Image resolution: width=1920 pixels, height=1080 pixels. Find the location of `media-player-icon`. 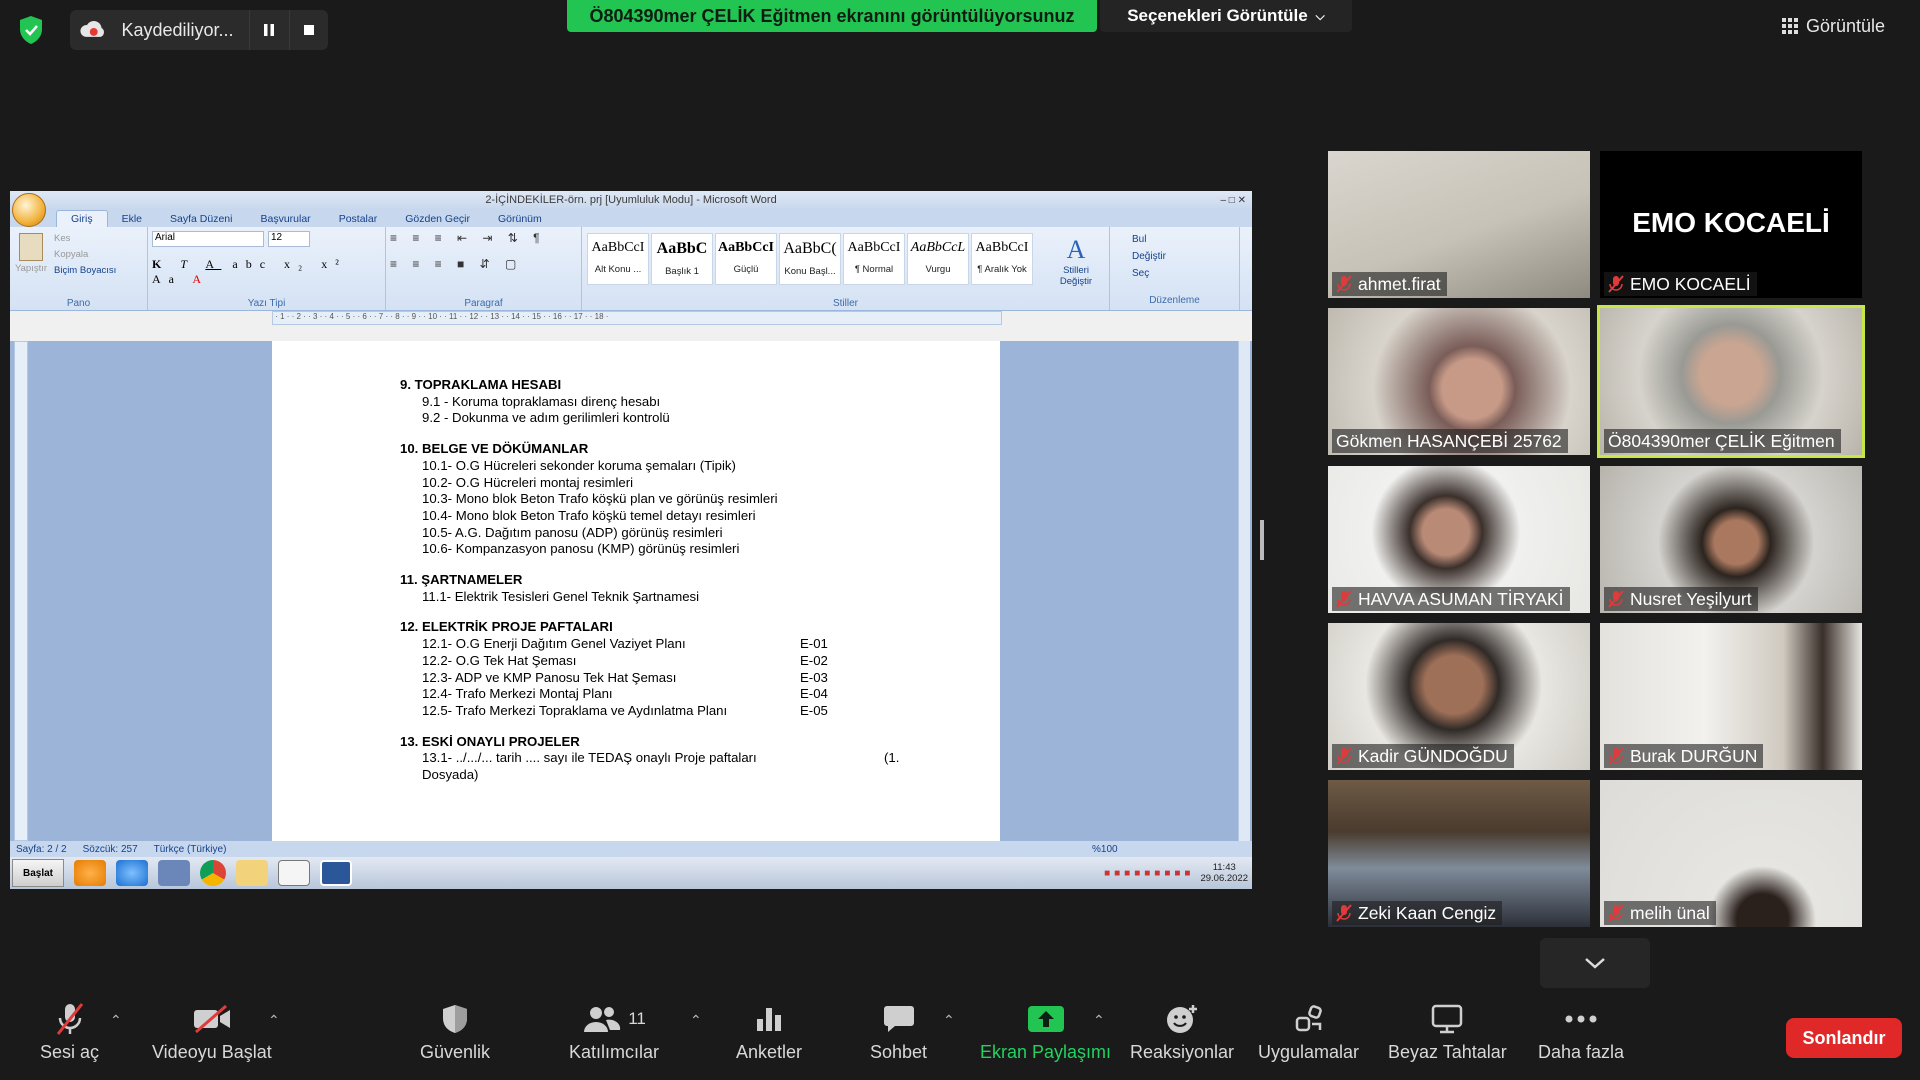

media-player-icon is located at coordinates (90, 873).